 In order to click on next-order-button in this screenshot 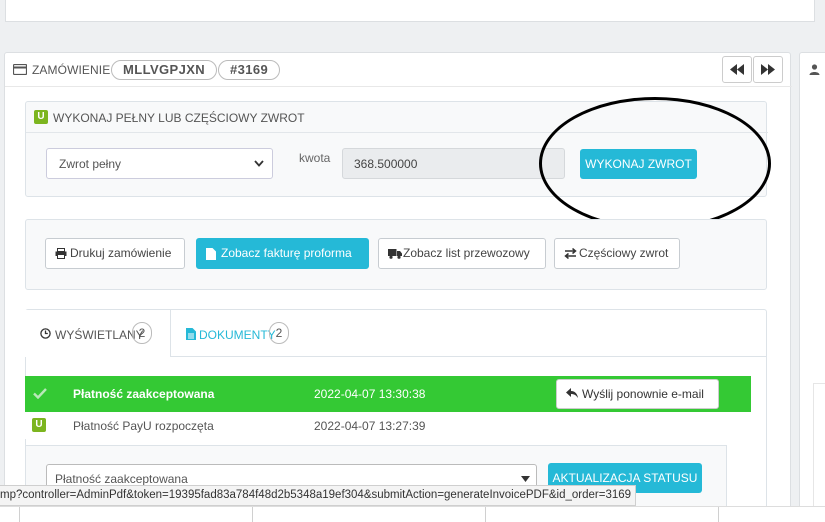, I will do `click(768, 69)`.